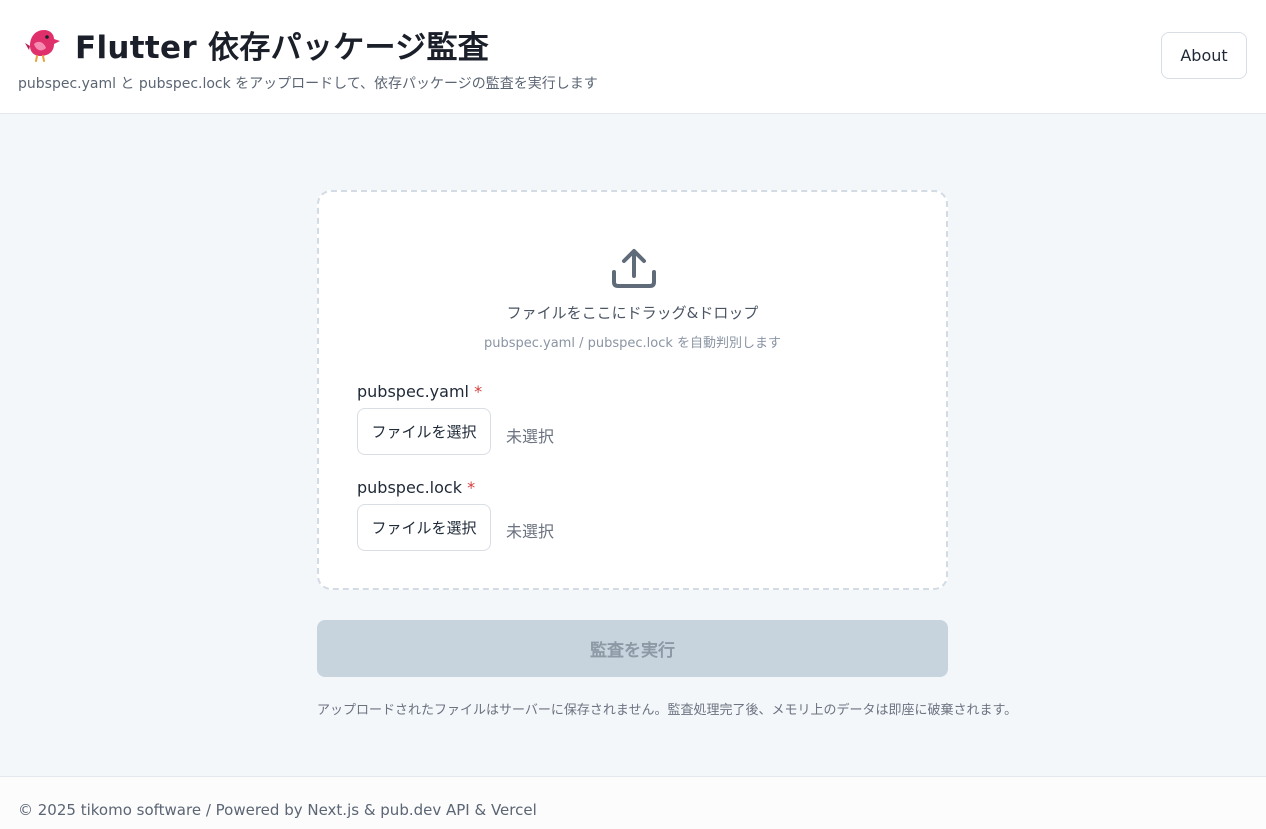  What do you see at coordinates (530, 436) in the screenshot?
I see `pubspec-yaml-file-status: 未選択` at bounding box center [530, 436].